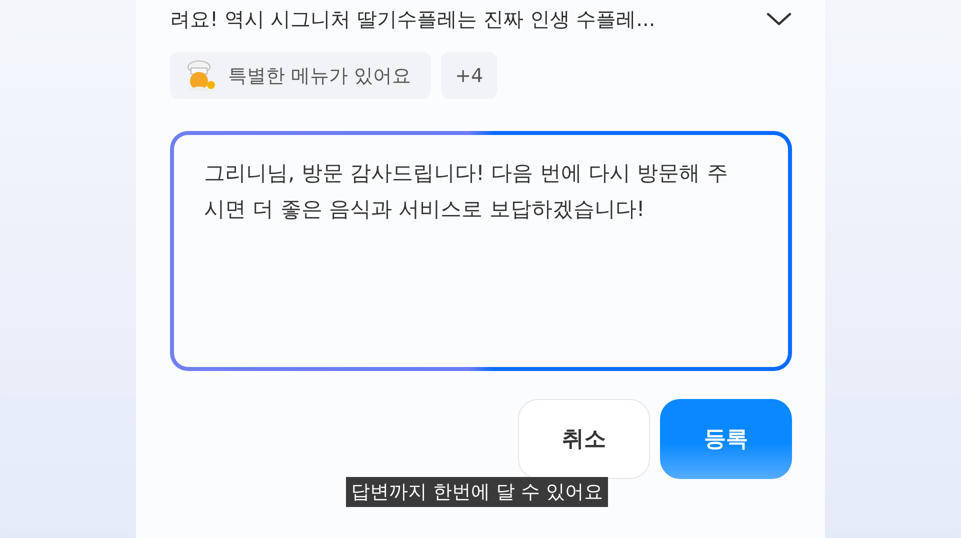 The width and height of the screenshot is (961, 538). What do you see at coordinates (320, 76) in the screenshot?
I see `tag-label: 특별한 메뉴가 있어요` at bounding box center [320, 76].